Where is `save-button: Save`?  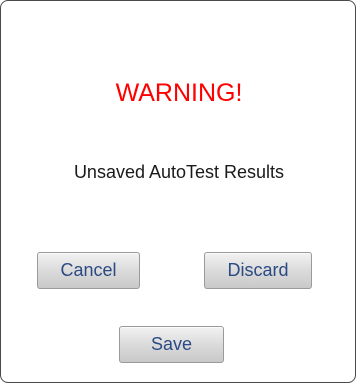 save-button: Save is located at coordinates (171, 344).